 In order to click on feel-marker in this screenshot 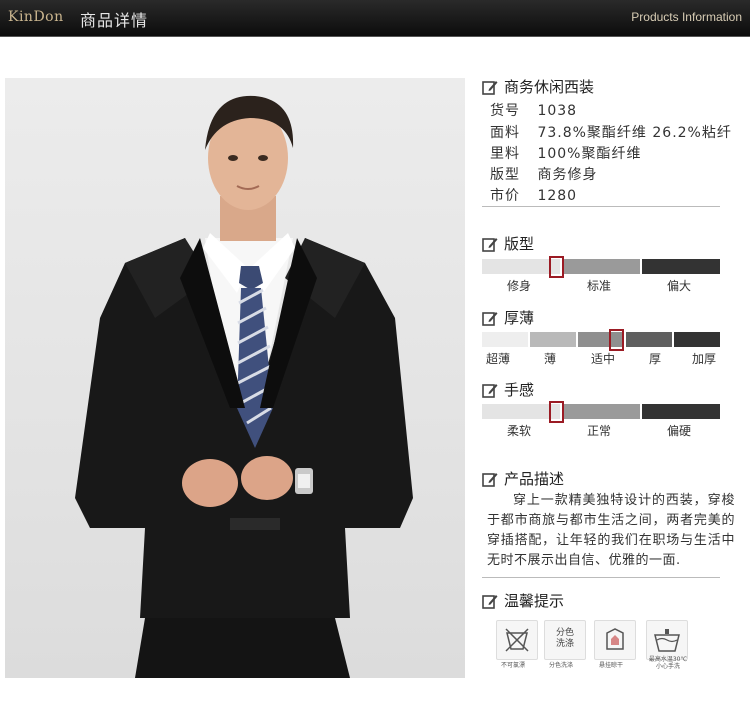, I will do `click(556, 412)`.